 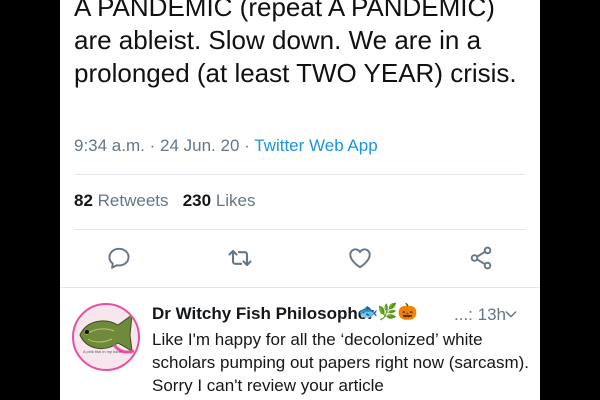 I want to click on likes-label: Likes, so click(x=235, y=200).